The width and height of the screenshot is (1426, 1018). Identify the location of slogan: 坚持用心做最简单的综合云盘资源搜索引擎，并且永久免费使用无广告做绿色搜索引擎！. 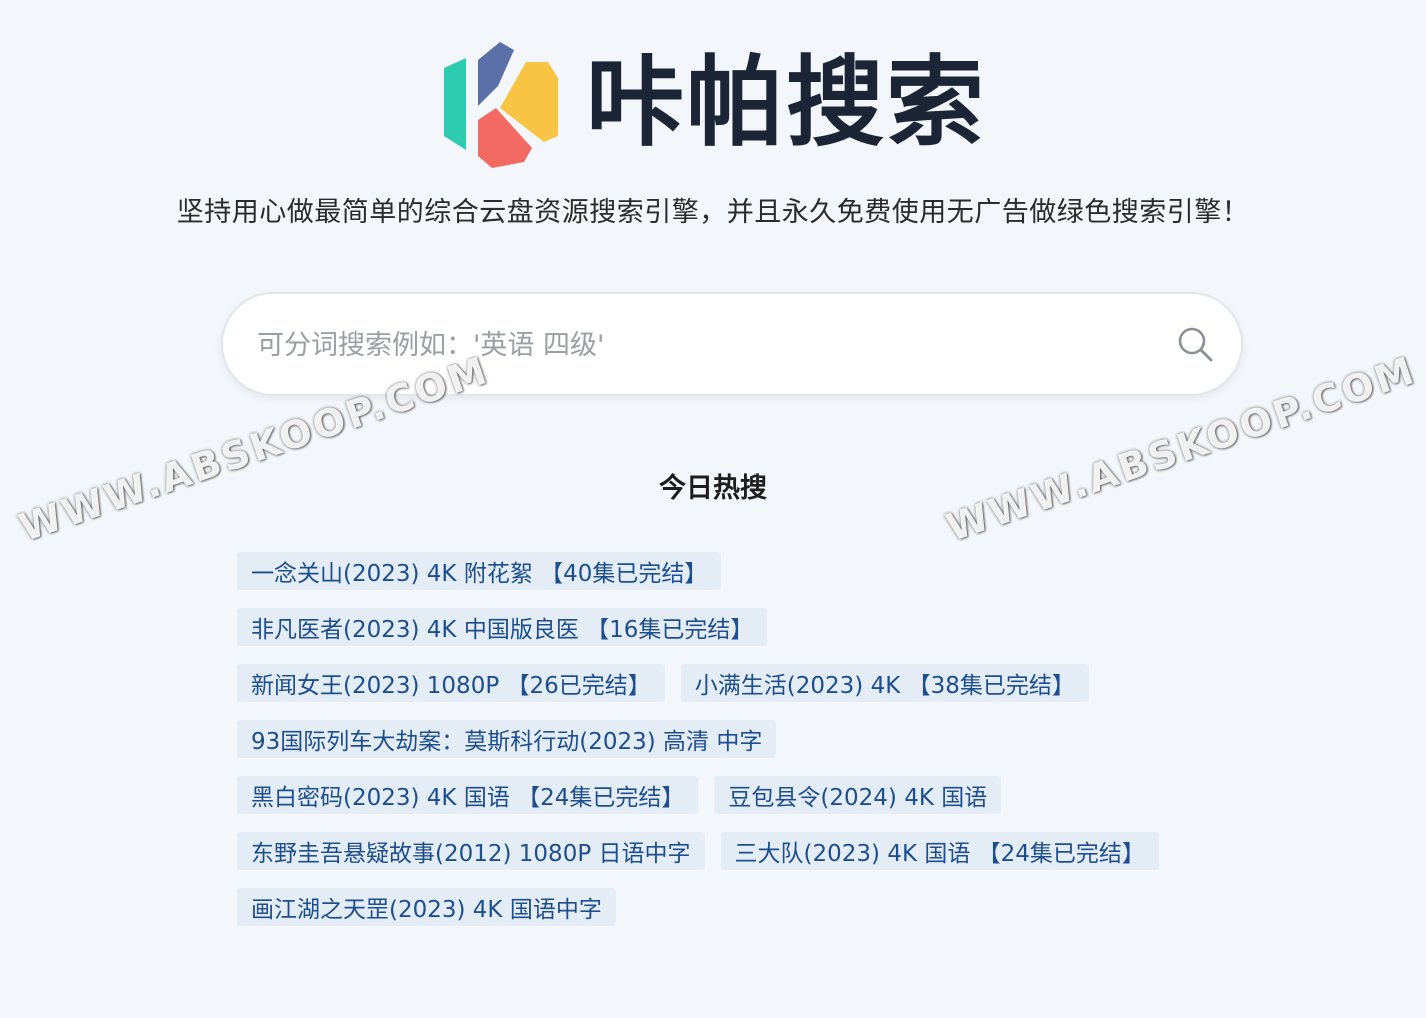
(713, 212).